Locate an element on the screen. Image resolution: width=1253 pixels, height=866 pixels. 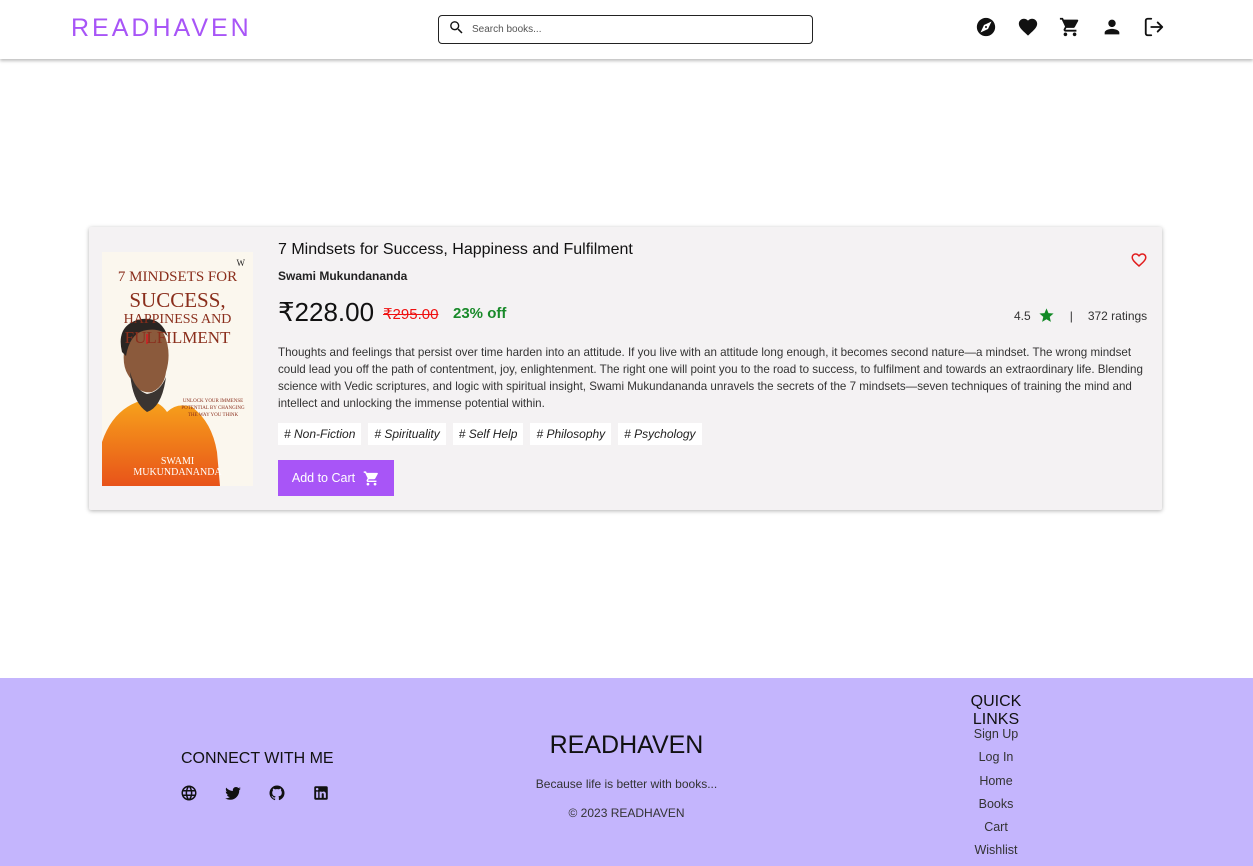
top-navbar: READHAVEN is located at coordinates (626, 29).